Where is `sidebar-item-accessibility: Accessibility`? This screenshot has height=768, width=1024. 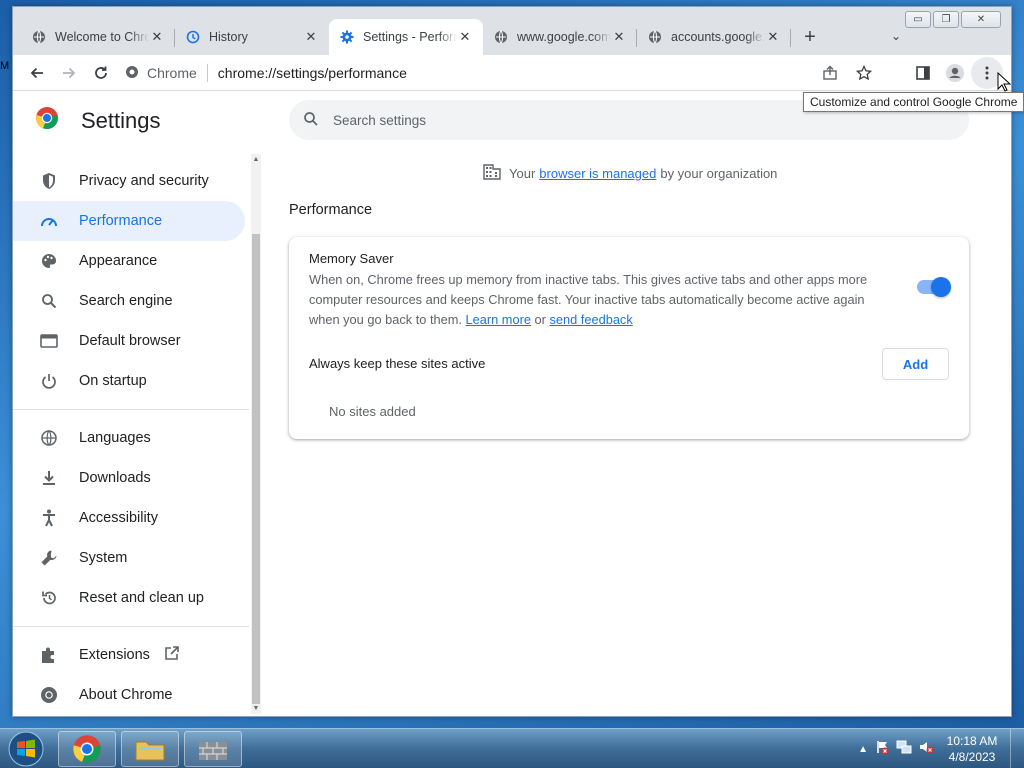 sidebar-item-accessibility: Accessibility is located at coordinates (129, 518).